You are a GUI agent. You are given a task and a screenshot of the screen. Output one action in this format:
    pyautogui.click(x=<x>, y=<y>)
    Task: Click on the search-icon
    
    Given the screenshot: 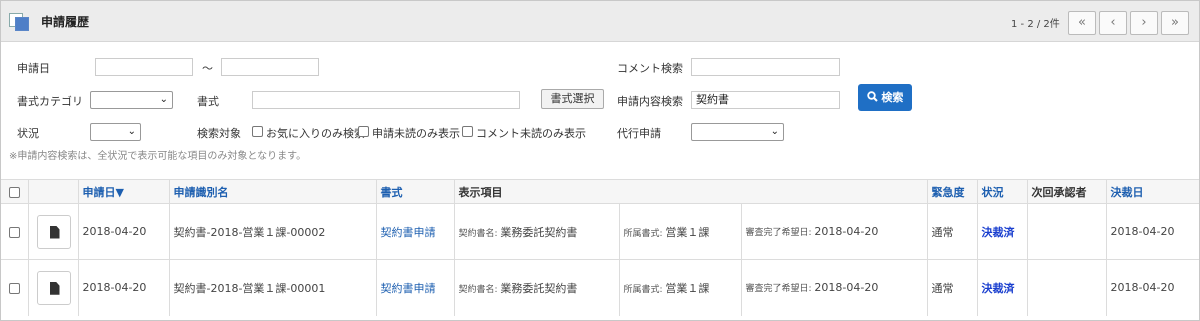 What is the action you would take?
    pyautogui.click(x=872, y=96)
    